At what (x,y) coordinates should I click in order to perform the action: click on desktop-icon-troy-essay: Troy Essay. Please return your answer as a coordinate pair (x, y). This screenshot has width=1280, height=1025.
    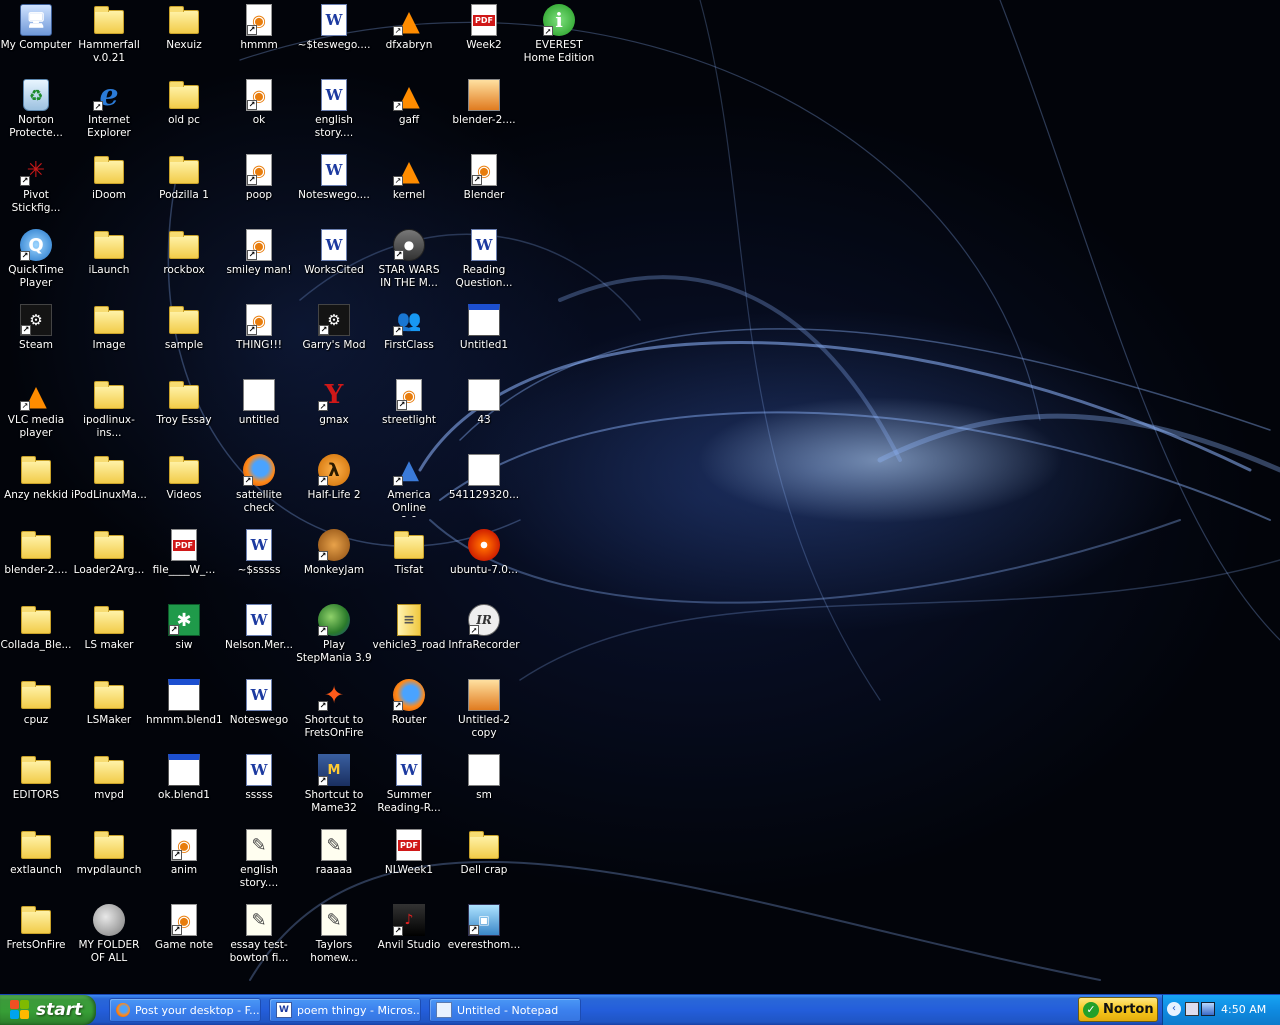
    Looking at the image, I should click on (184, 414).